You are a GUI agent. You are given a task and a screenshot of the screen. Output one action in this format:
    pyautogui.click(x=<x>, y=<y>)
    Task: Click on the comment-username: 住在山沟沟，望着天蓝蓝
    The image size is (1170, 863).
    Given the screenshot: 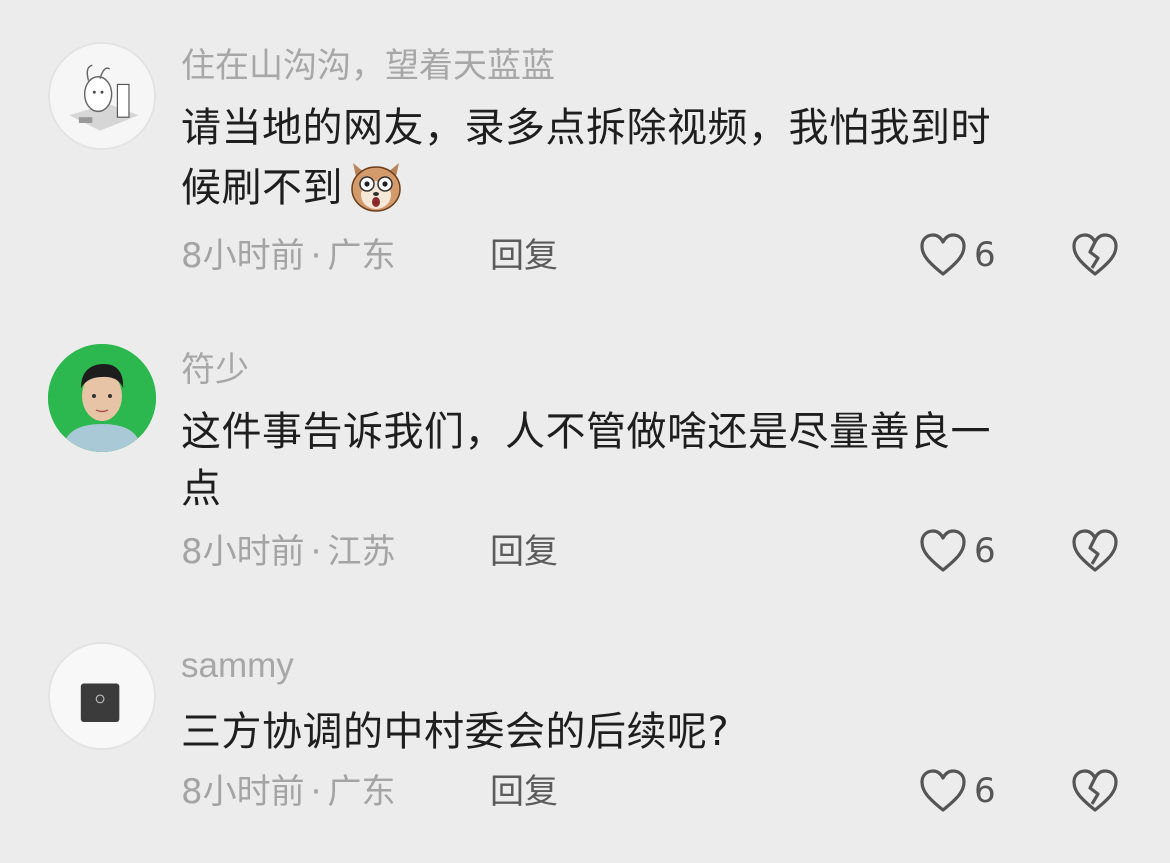 What is the action you would take?
    pyautogui.click(x=368, y=66)
    